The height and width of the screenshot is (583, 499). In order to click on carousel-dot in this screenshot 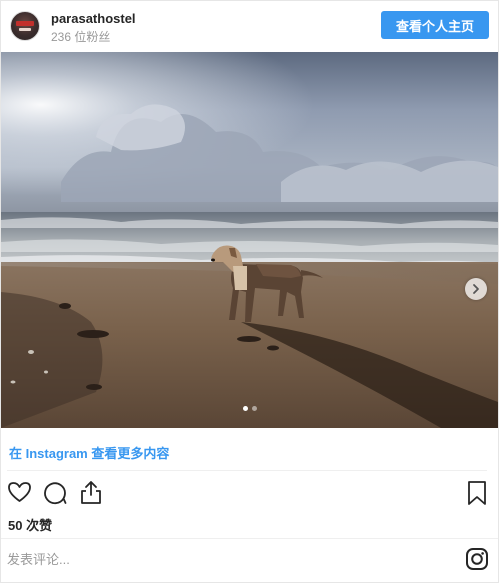, I will do `click(254, 408)`.